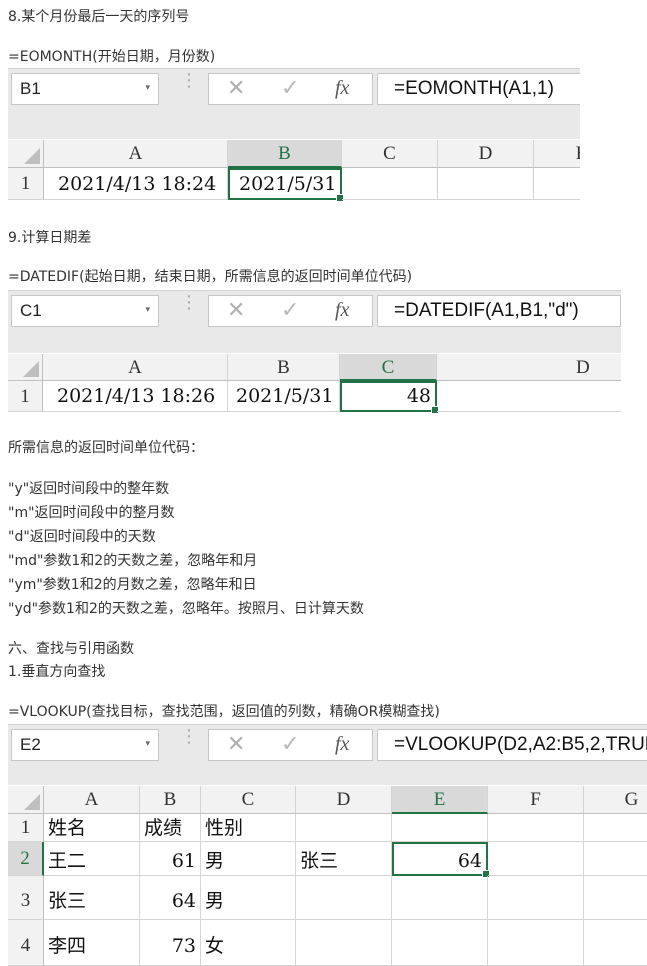 The width and height of the screenshot is (647, 966). I want to click on formula-input: =VLOOKUP(D2,A2:B5,2,TRUE), so click(512, 745).